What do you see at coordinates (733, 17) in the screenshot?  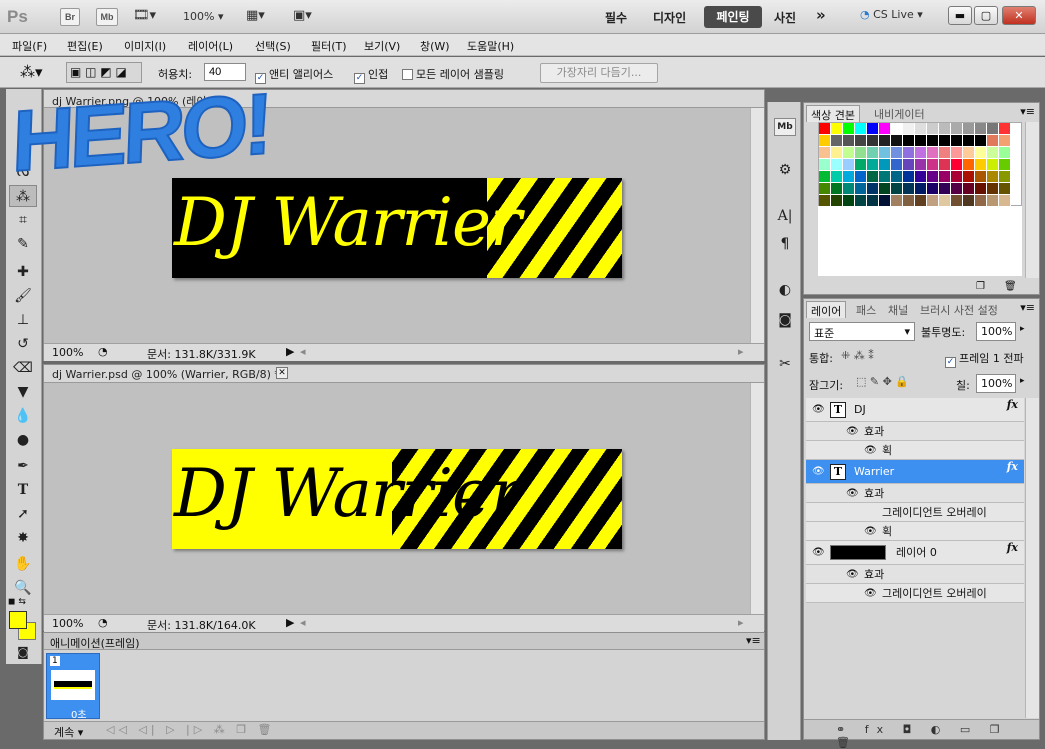 I see `workspace-painting: 페인팅` at bounding box center [733, 17].